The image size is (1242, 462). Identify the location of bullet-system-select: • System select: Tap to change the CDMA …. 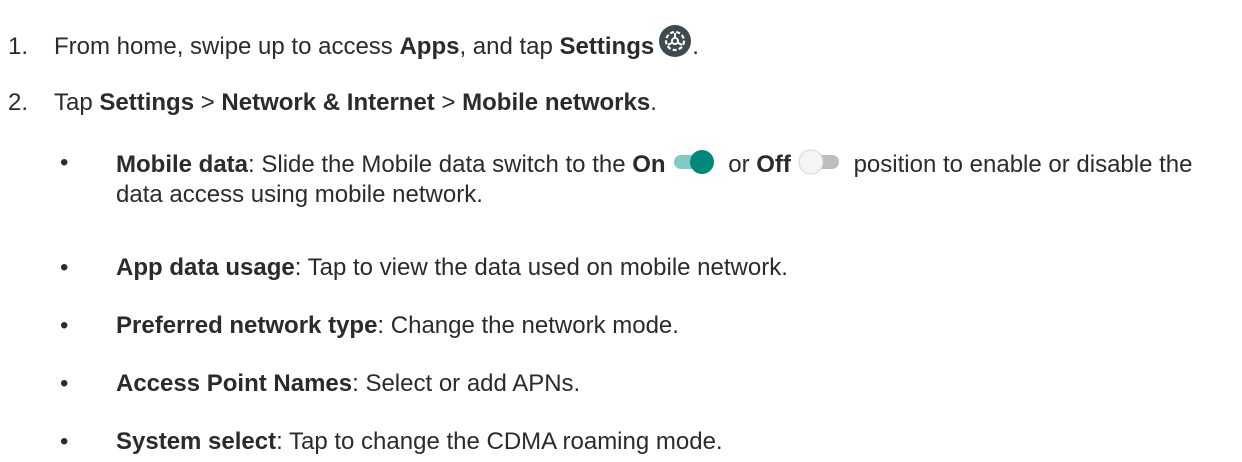
(645, 442).